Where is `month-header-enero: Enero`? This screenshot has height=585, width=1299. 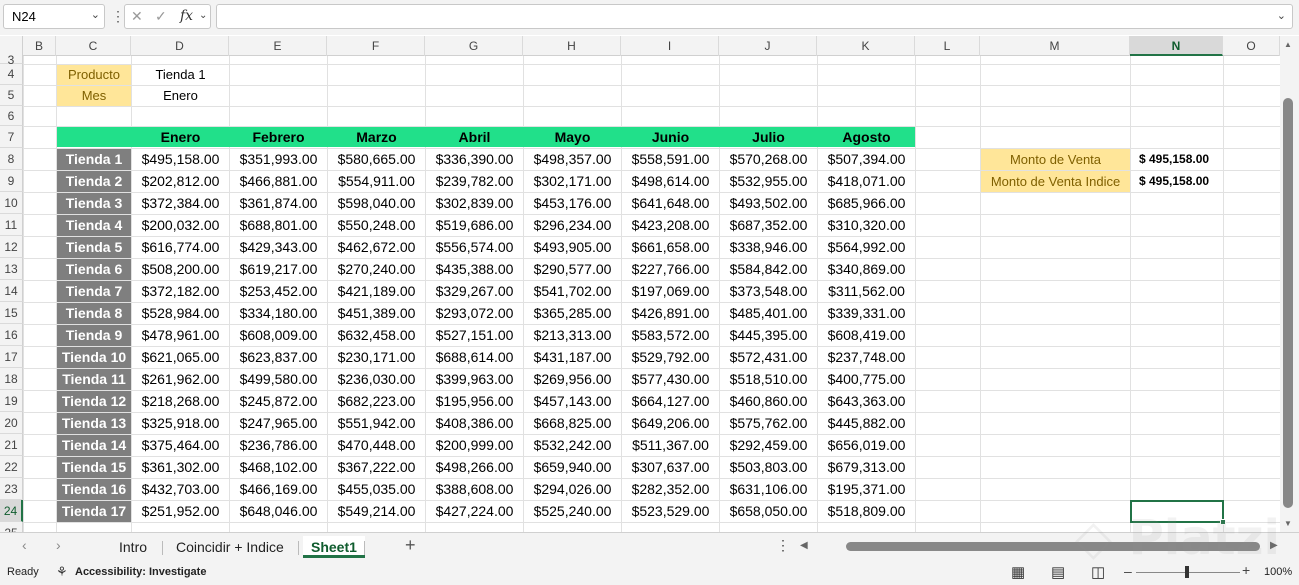
month-header-enero: Enero is located at coordinates (180, 137).